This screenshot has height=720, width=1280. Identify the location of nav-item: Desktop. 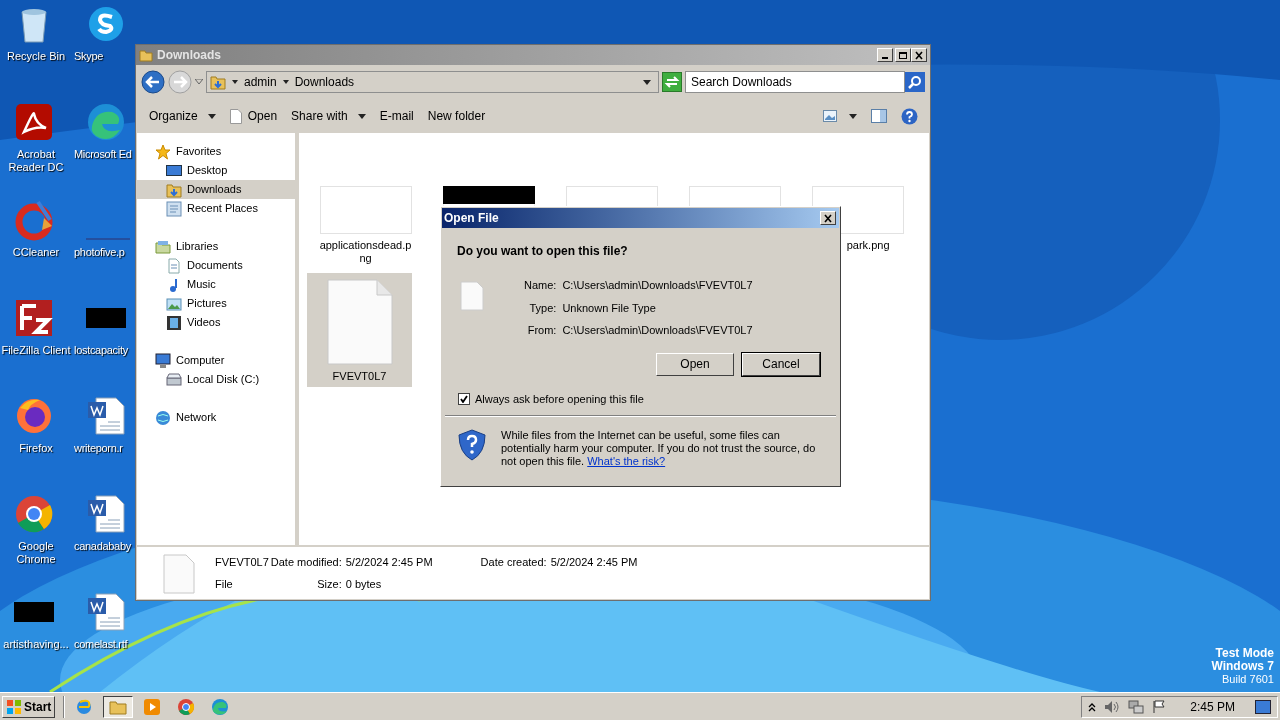
(216, 170).